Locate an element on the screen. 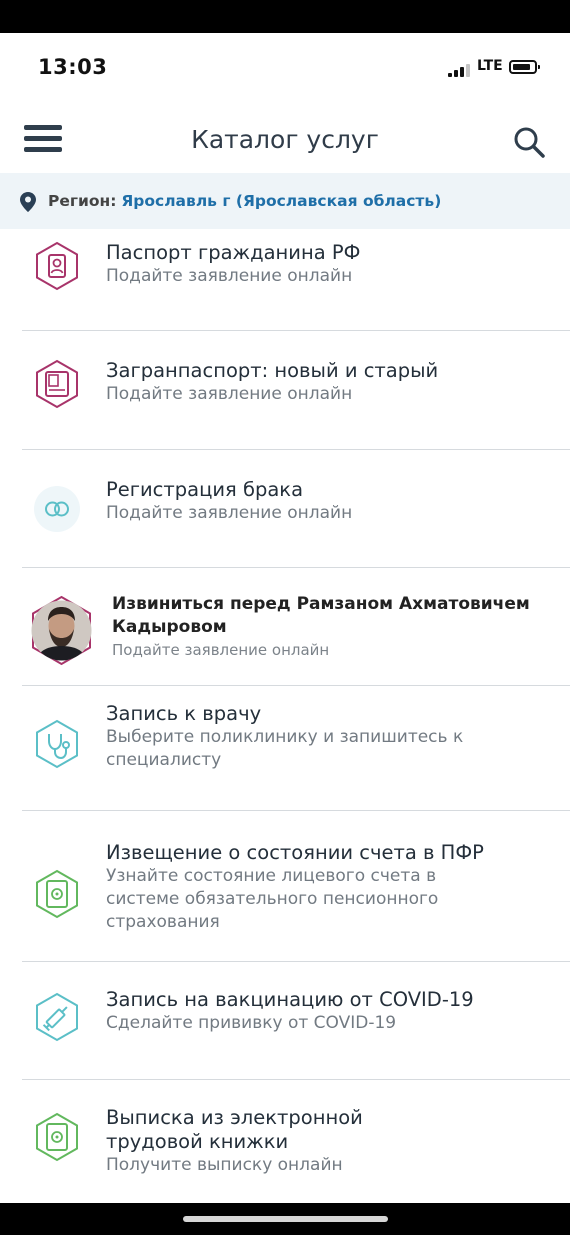  region-value: Ярославль г (Ярославская область) is located at coordinates (281, 201).